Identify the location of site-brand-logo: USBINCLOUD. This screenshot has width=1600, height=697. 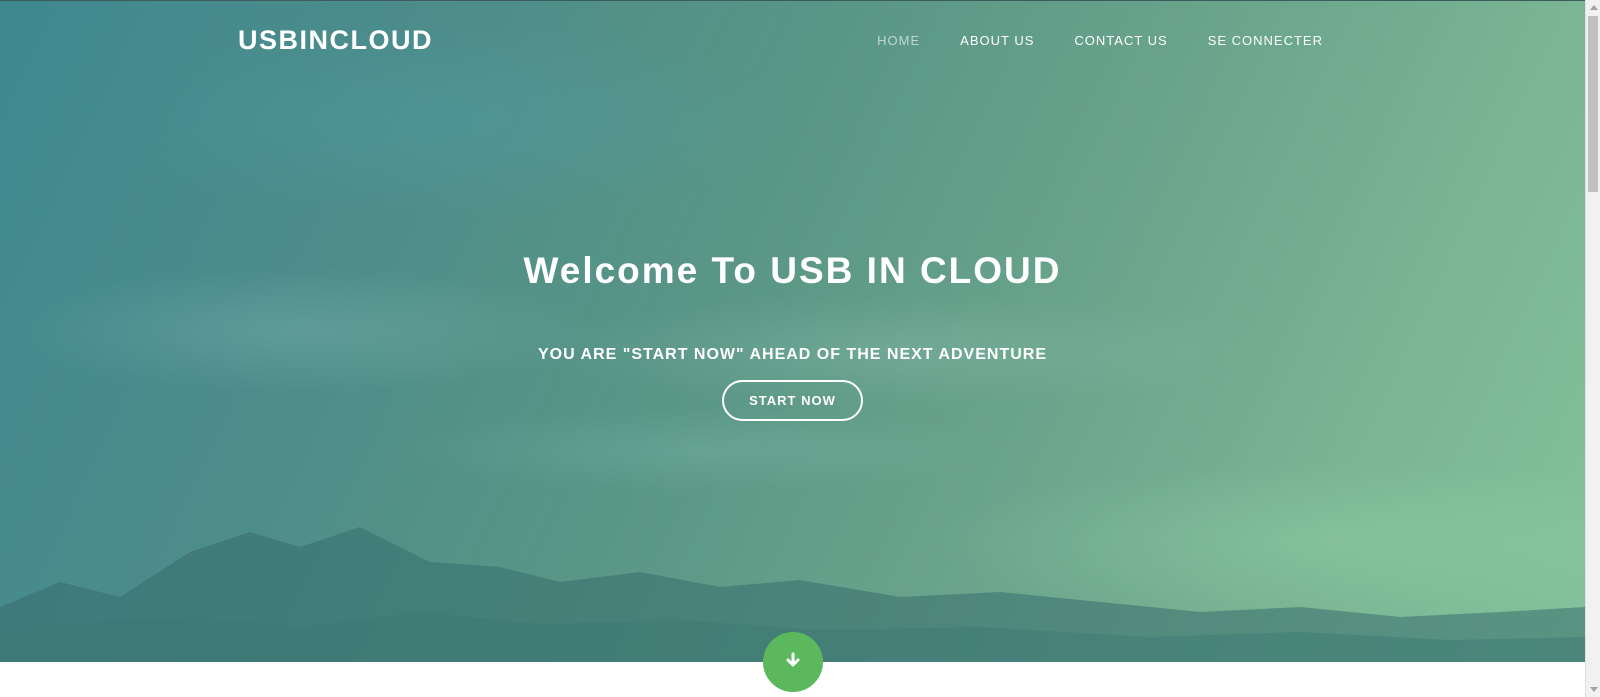
(335, 40).